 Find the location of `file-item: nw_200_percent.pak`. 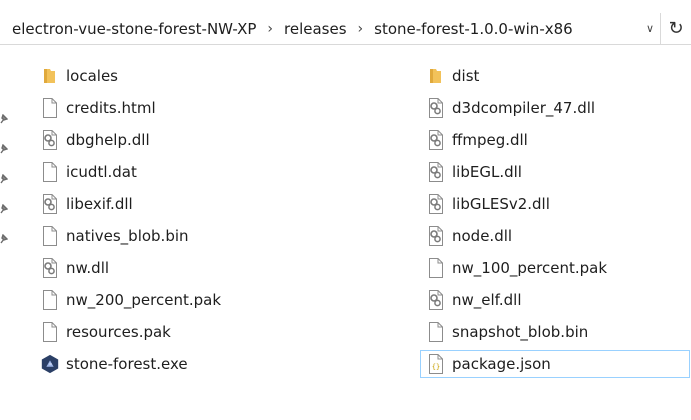

file-item: nw_200_percent.pak is located at coordinates (130, 300).